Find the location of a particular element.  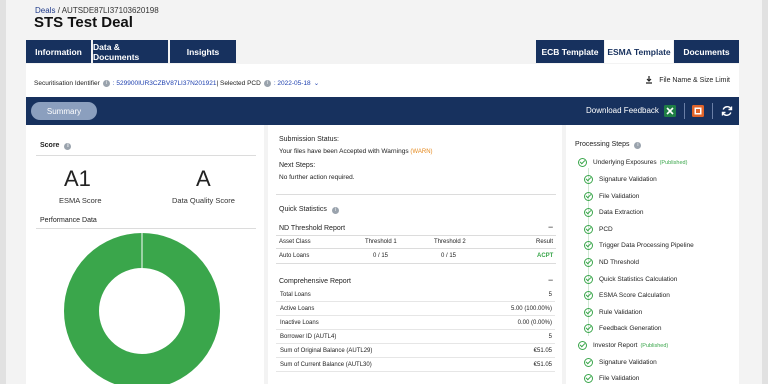

step-group-investor-report: Investor Report (Published) is located at coordinates (623, 345).